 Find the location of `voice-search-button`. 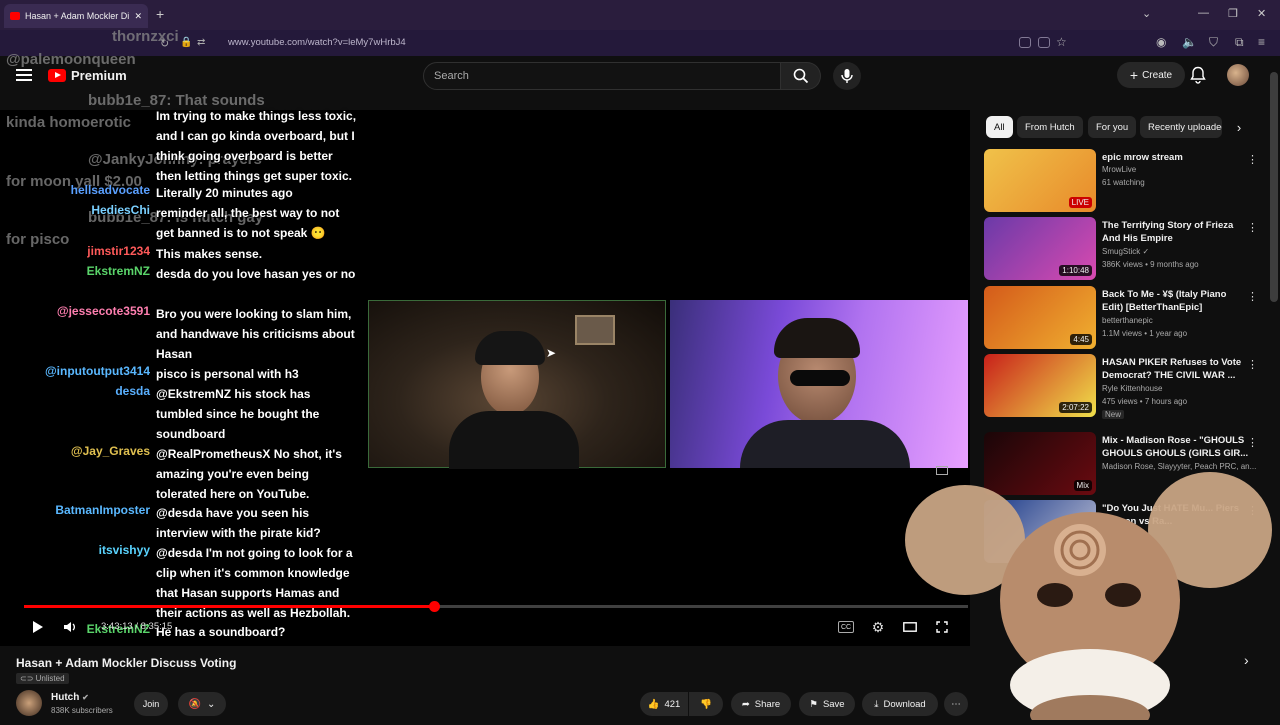

voice-search-button is located at coordinates (847, 76).